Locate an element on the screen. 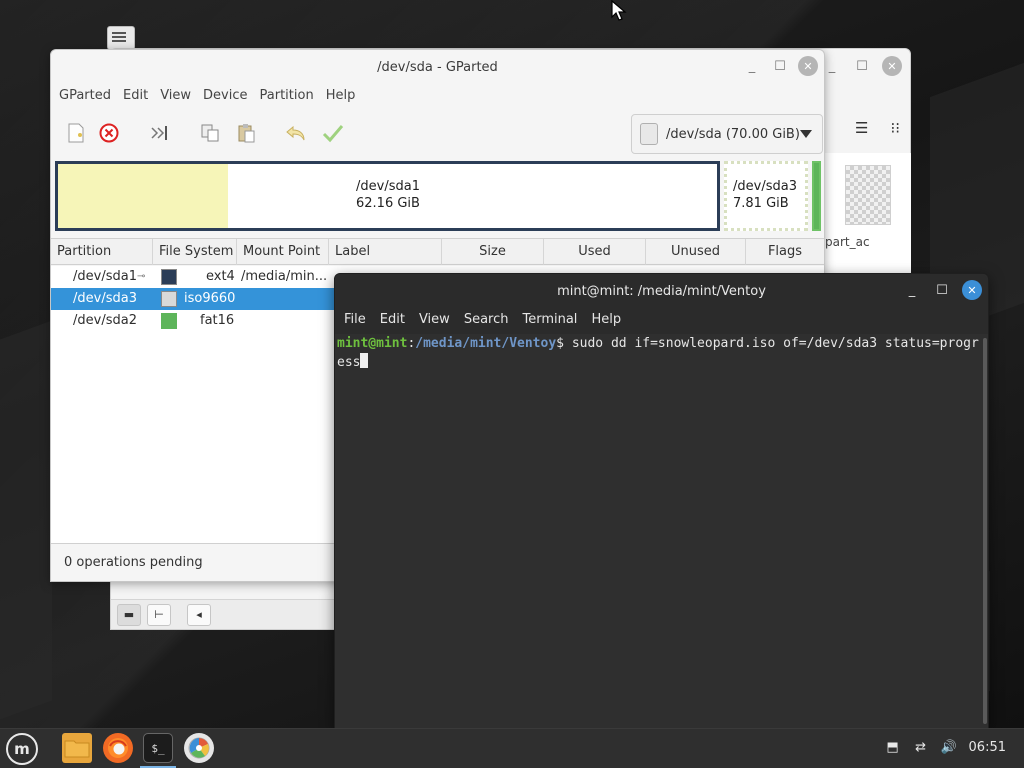 The width and height of the screenshot is (1024, 768). partition-size: 7.81 GiB is located at coordinates (761, 203).